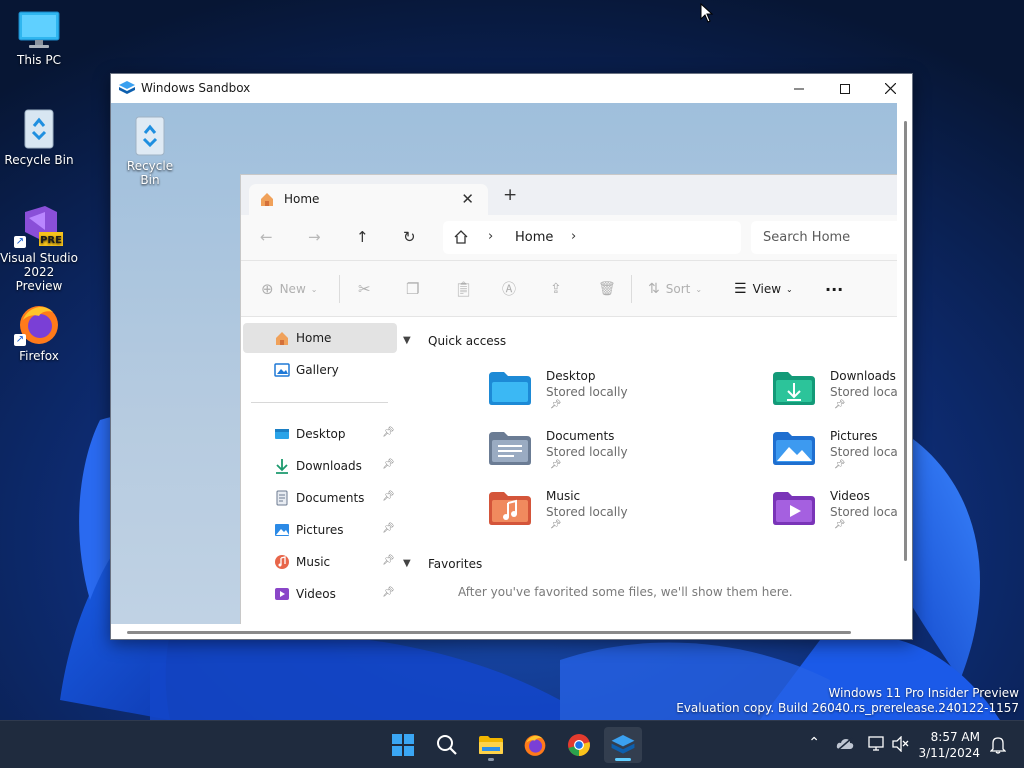 The height and width of the screenshot is (768, 1024). What do you see at coordinates (607, 289) in the screenshot?
I see `delete-button: 🗑︎` at bounding box center [607, 289].